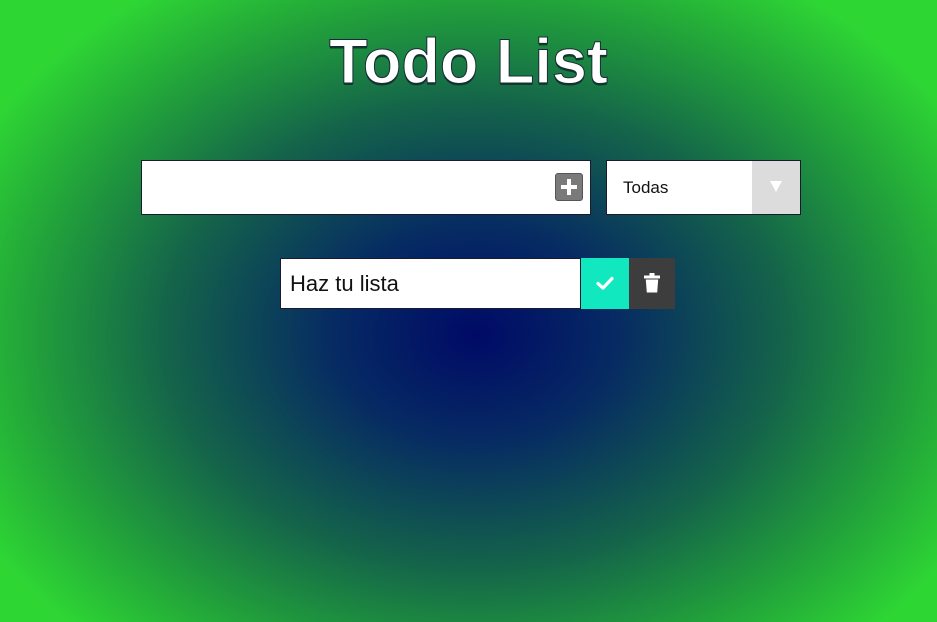 The height and width of the screenshot is (622, 937). What do you see at coordinates (703, 187) in the screenshot?
I see `filter-select: Todas` at bounding box center [703, 187].